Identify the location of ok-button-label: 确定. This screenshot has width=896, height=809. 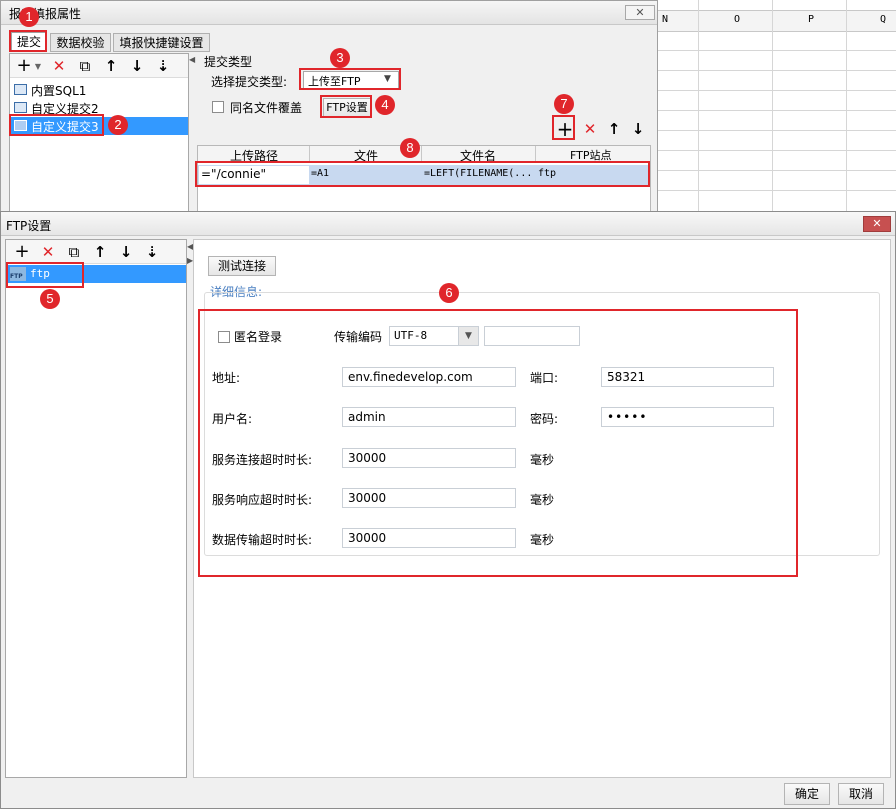
(806, 794).